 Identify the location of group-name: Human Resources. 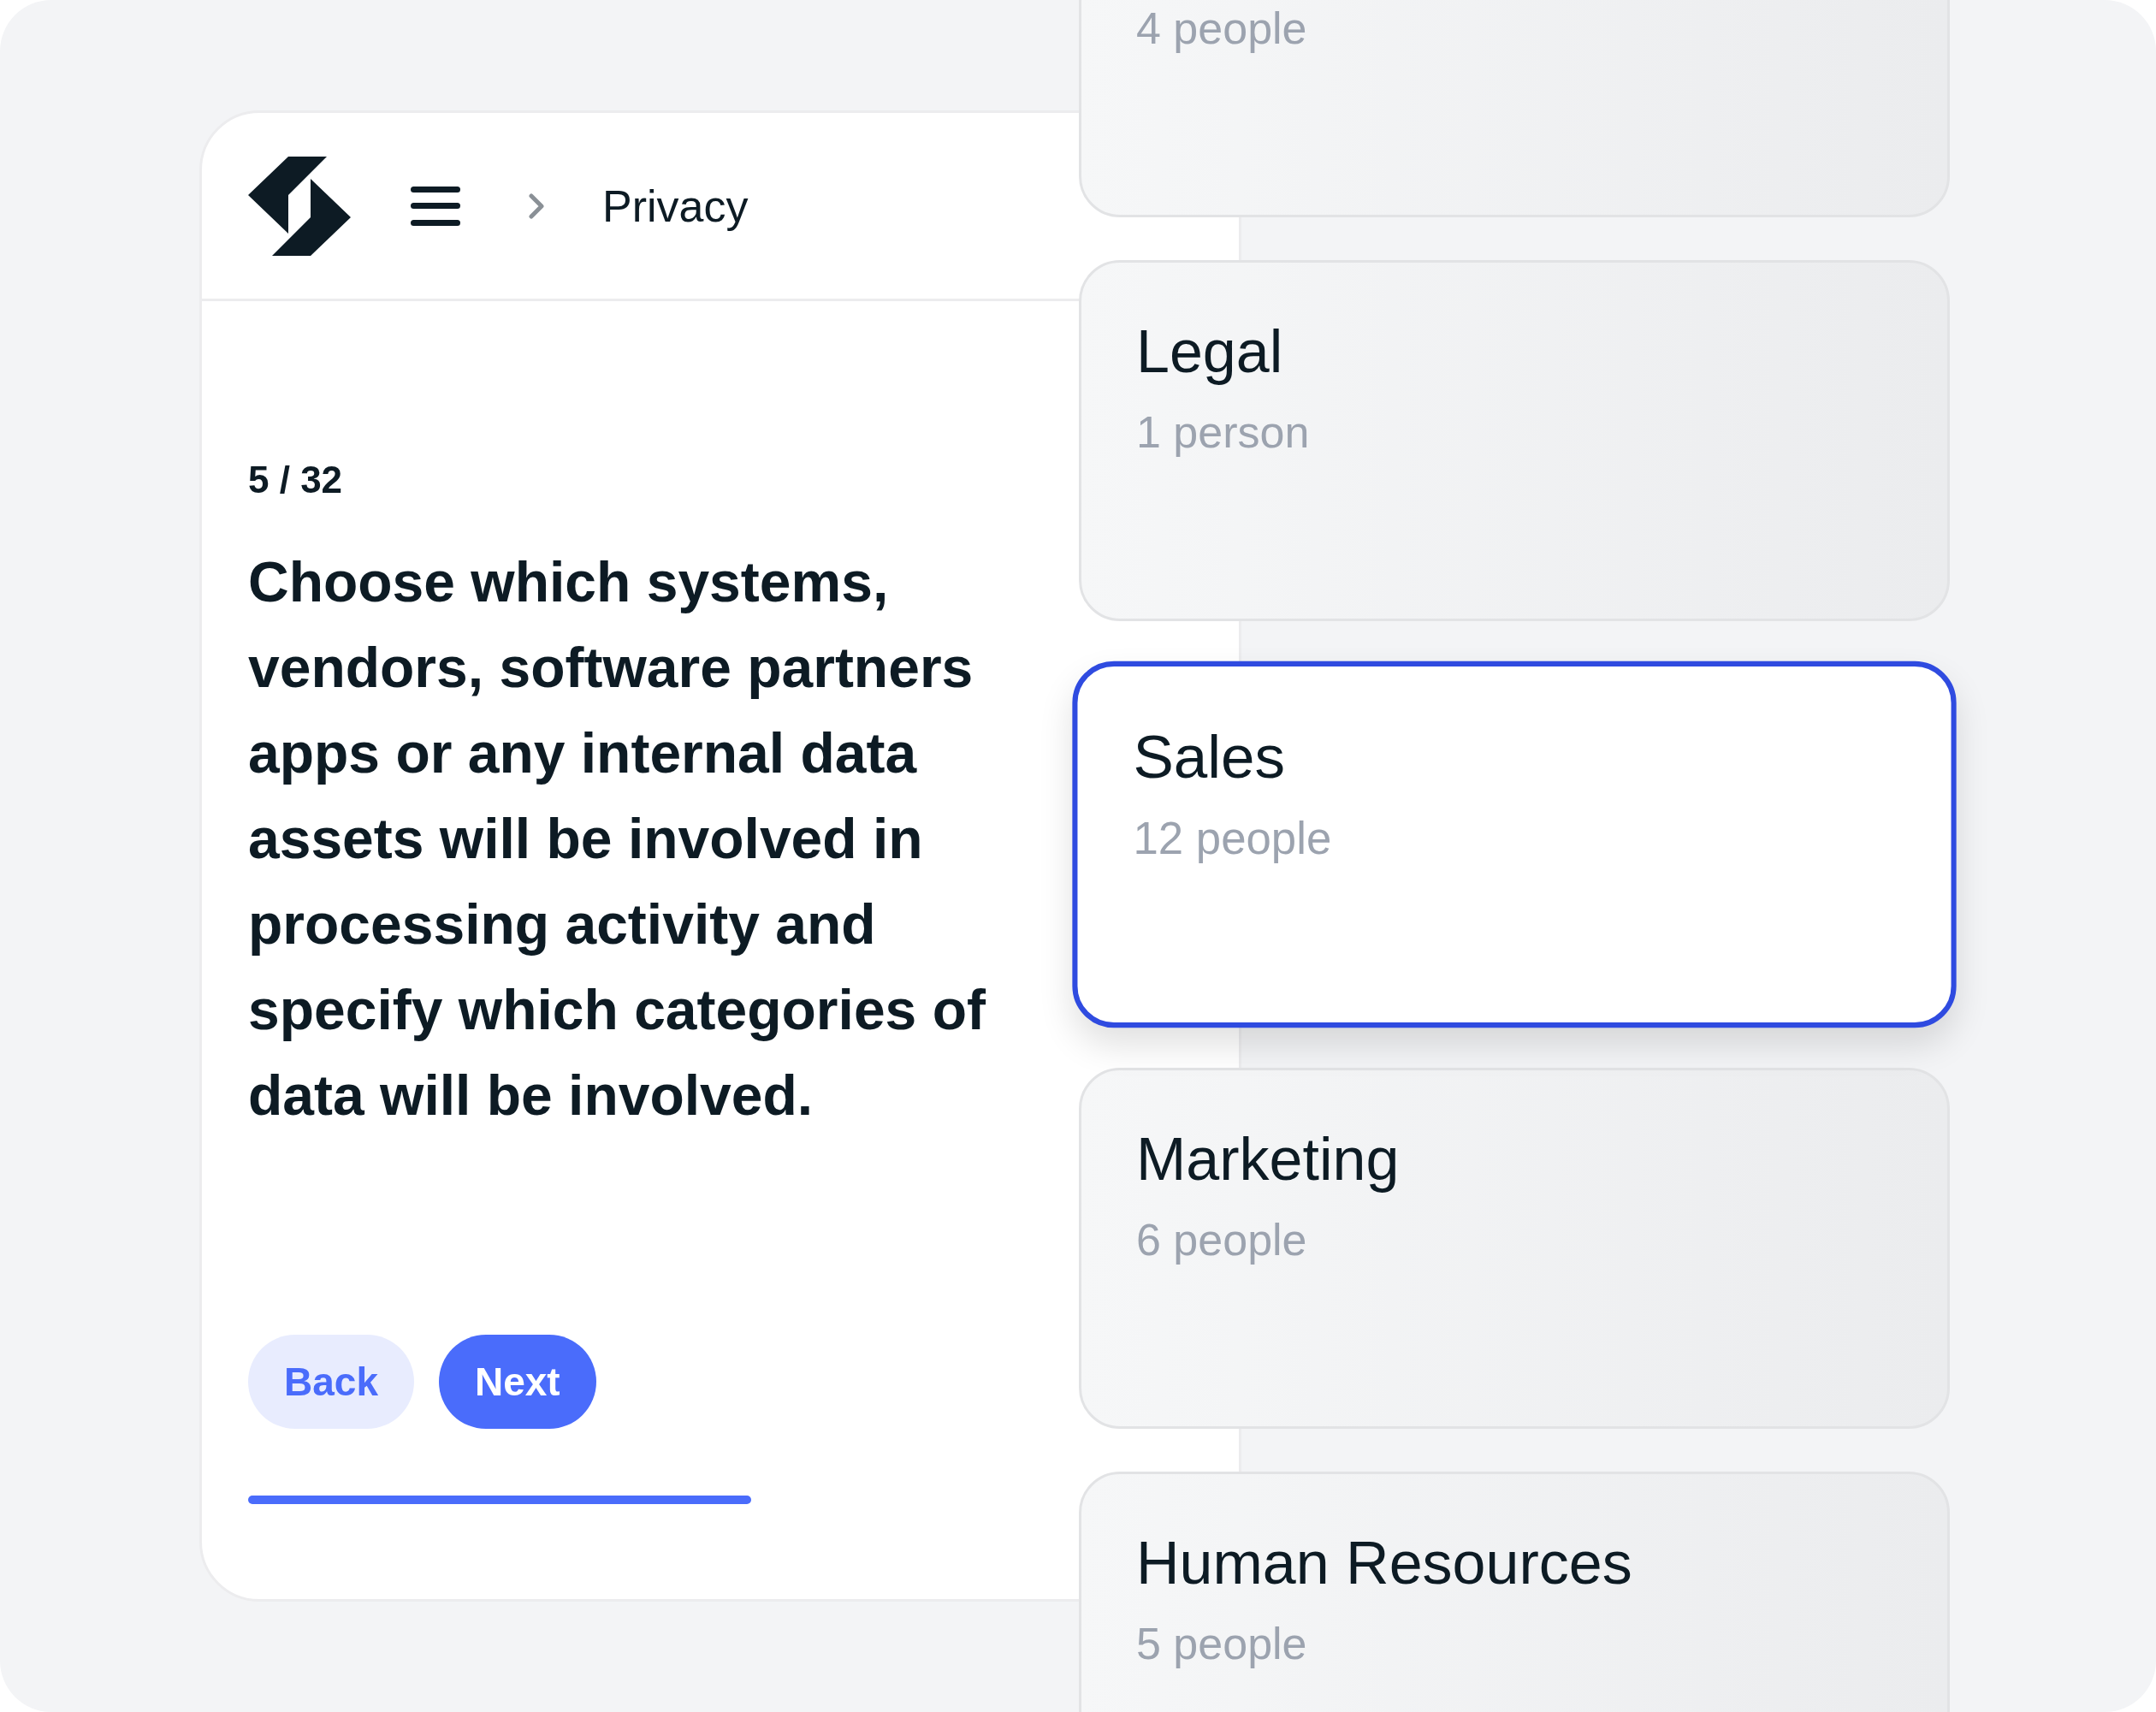
(1384, 1563).